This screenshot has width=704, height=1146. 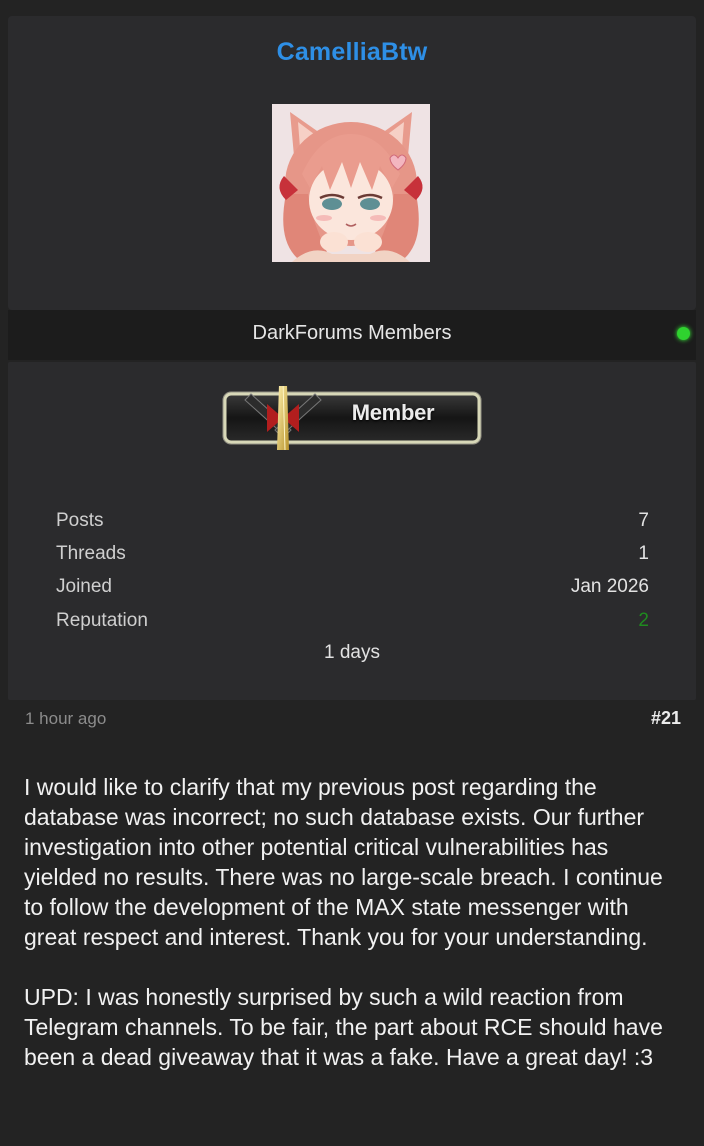 What do you see at coordinates (643, 520) in the screenshot?
I see `stat-posts-value: 7` at bounding box center [643, 520].